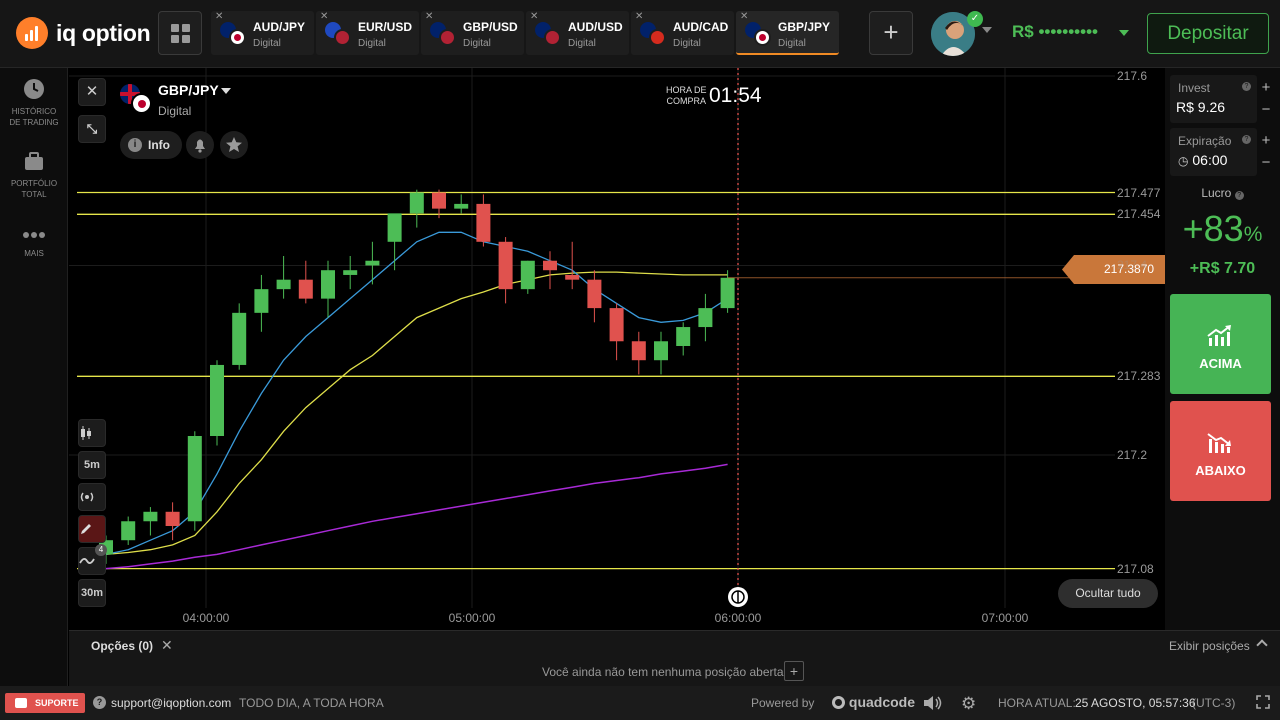 The width and height of the screenshot is (1280, 720). What do you see at coordinates (472, 33) in the screenshot?
I see `tab-asset: ✕ GBP/USD Digital` at bounding box center [472, 33].